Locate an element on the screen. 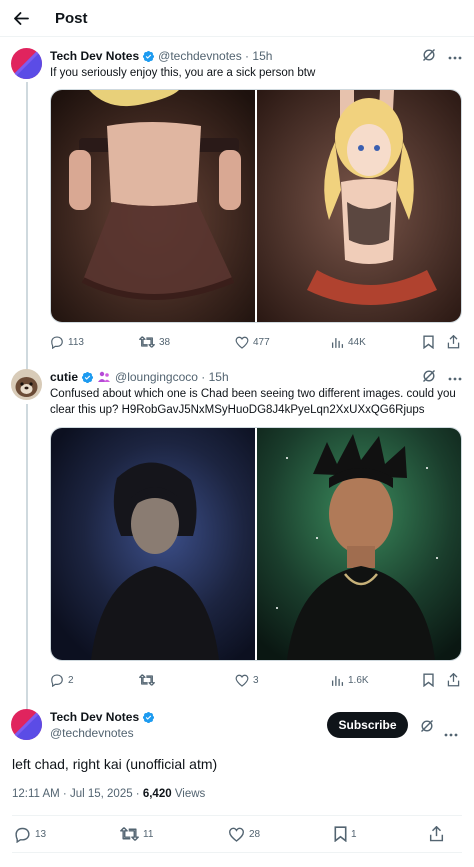  tweet-actions: 113 38 477 44K is located at coordinates (256, 342).